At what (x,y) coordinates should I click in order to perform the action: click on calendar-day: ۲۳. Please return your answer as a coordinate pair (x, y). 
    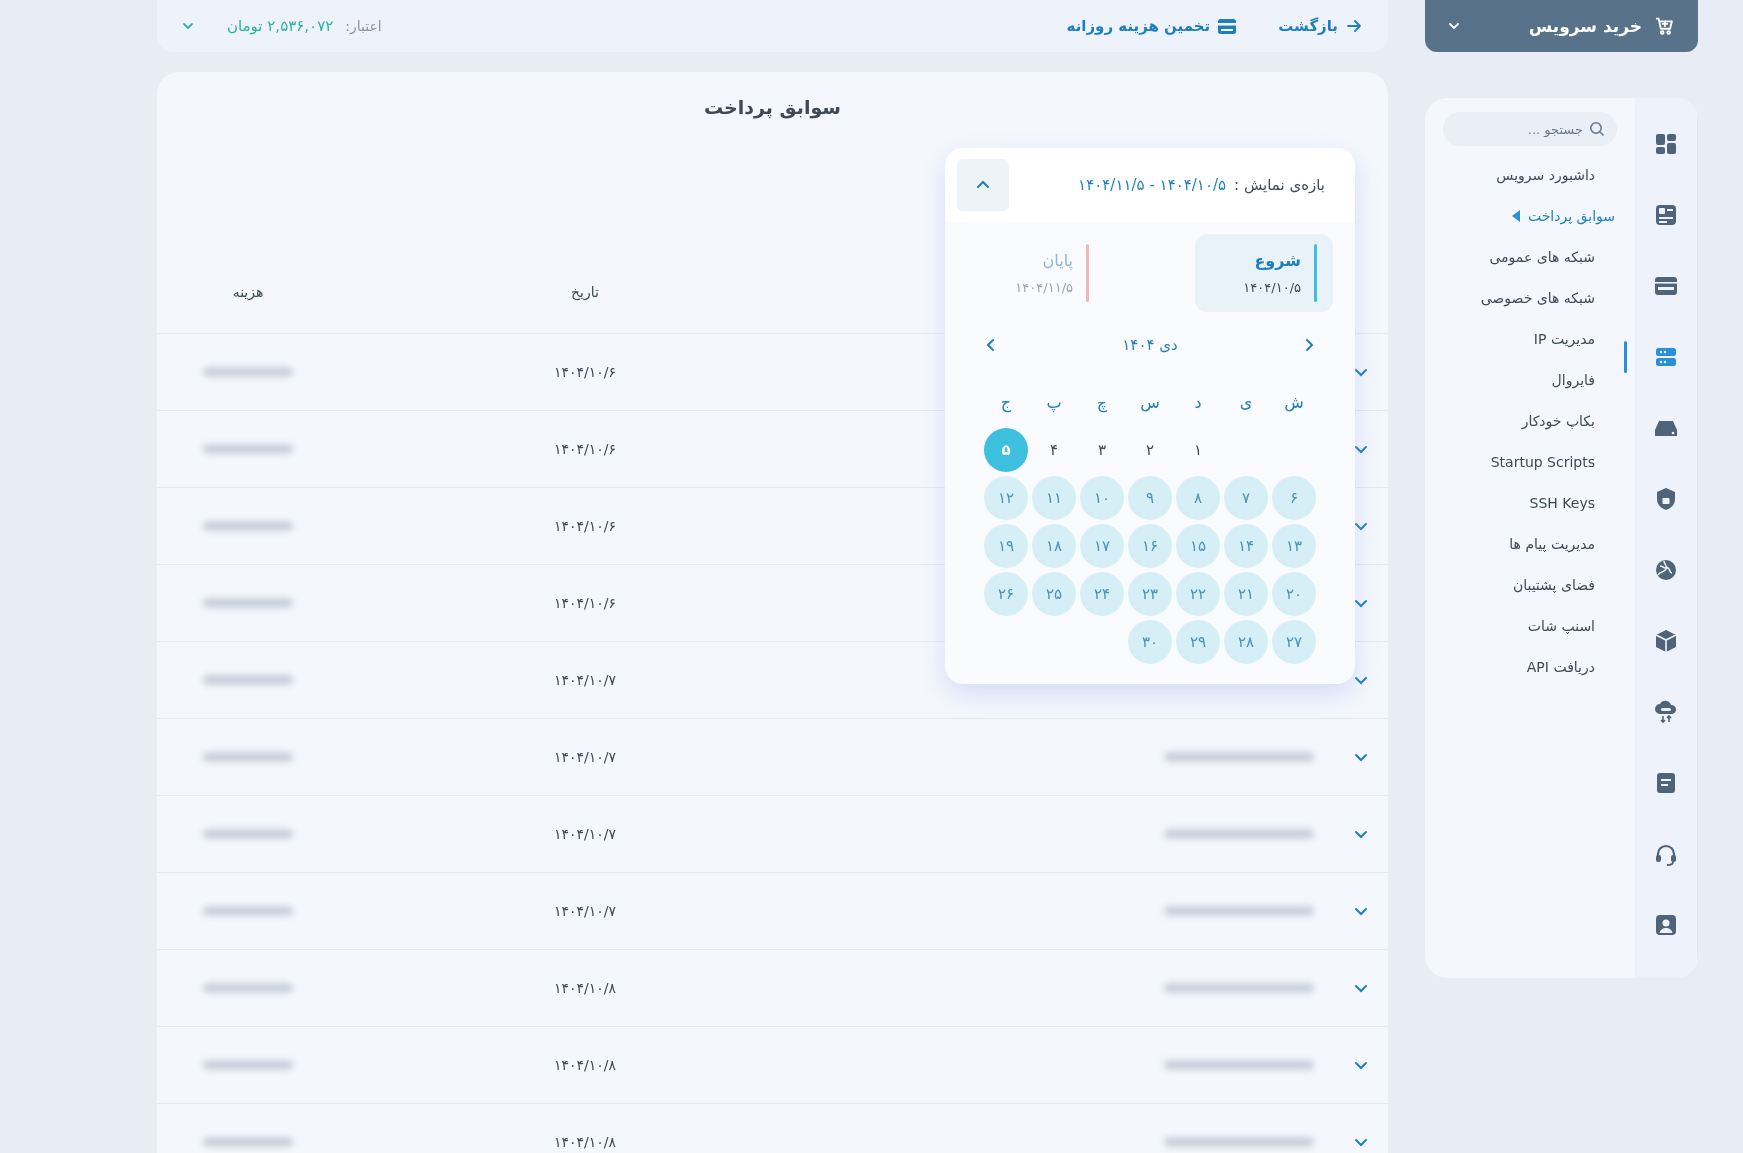
    Looking at the image, I should click on (1150, 594).